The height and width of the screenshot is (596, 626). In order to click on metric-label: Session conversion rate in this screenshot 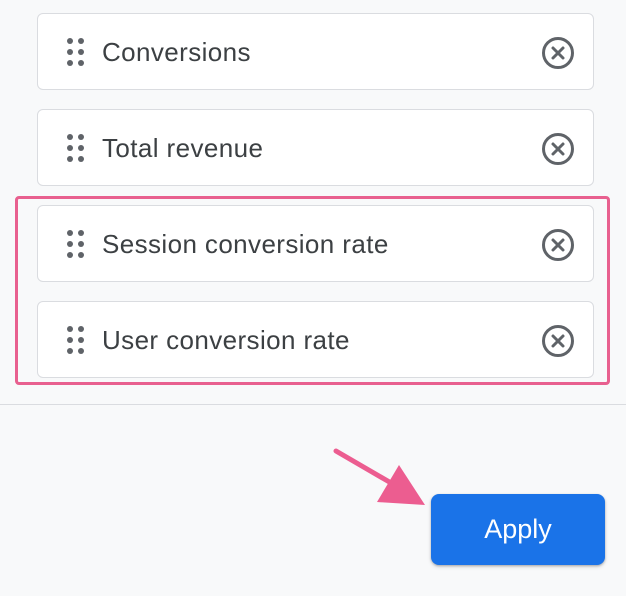, I will do `click(245, 244)`.